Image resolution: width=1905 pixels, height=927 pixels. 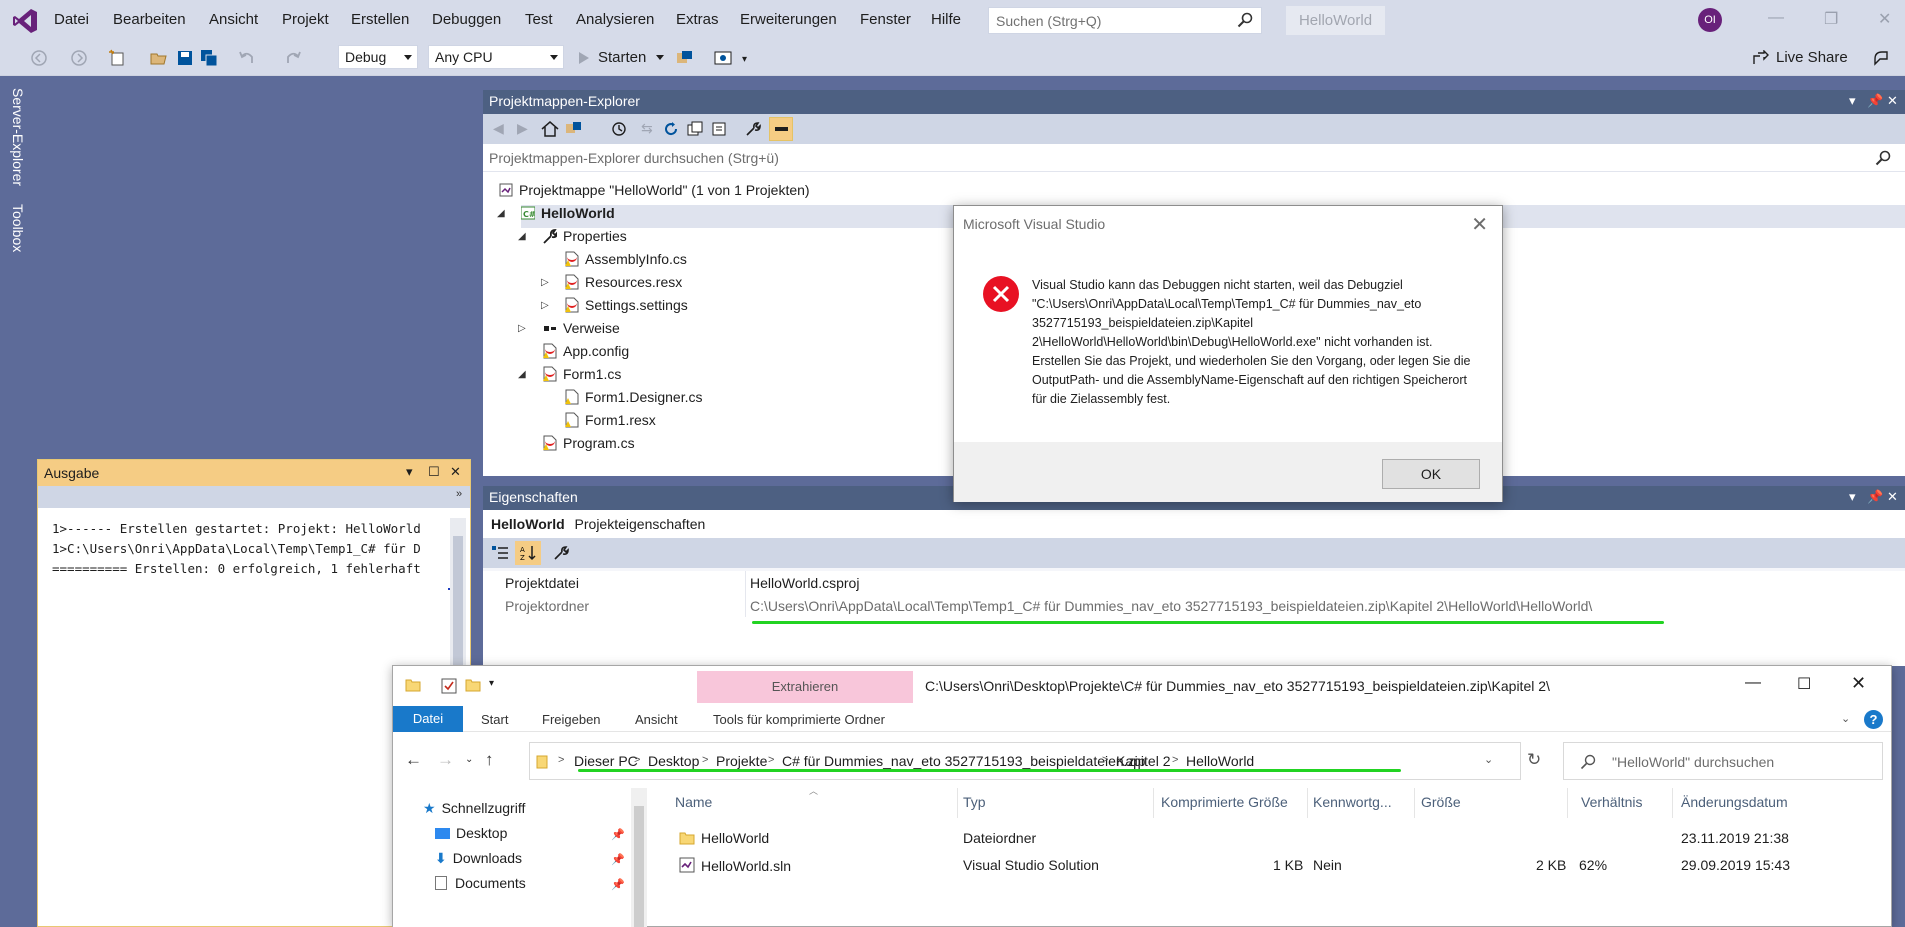 What do you see at coordinates (656, 719) in the screenshot?
I see `ribbon-tab-ansicht: Ansicht` at bounding box center [656, 719].